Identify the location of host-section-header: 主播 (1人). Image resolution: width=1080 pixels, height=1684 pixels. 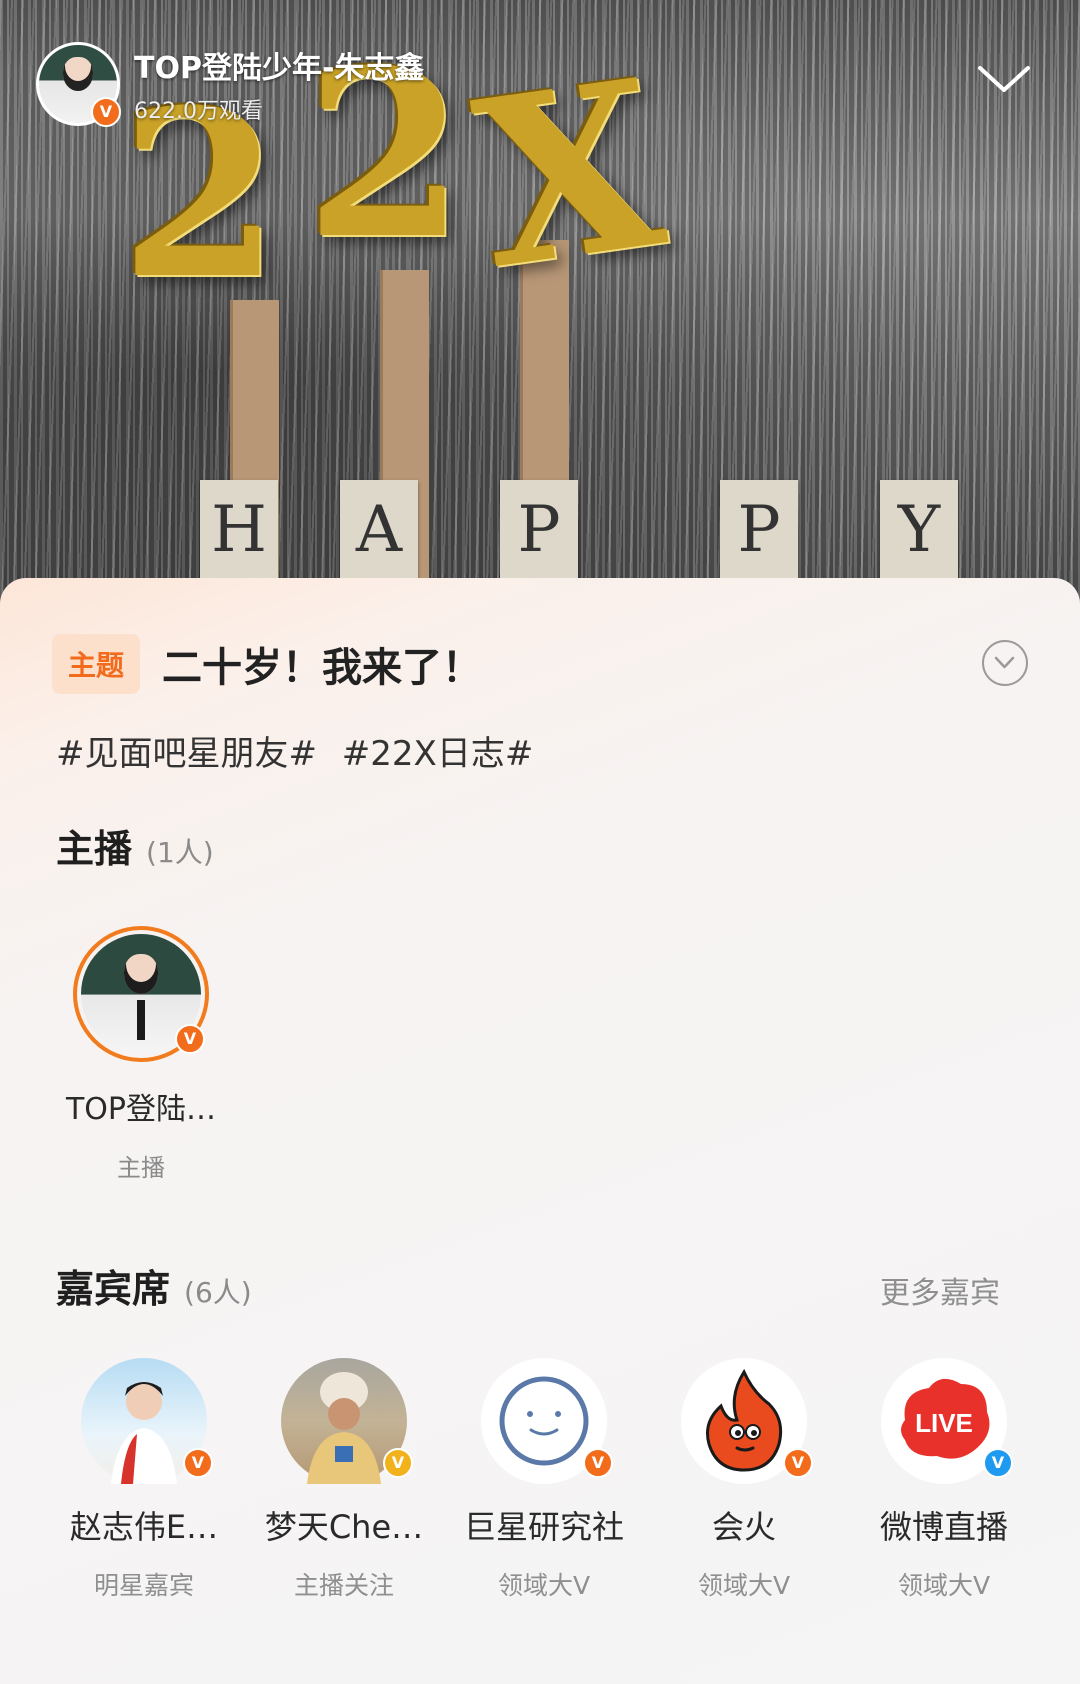
(135, 845).